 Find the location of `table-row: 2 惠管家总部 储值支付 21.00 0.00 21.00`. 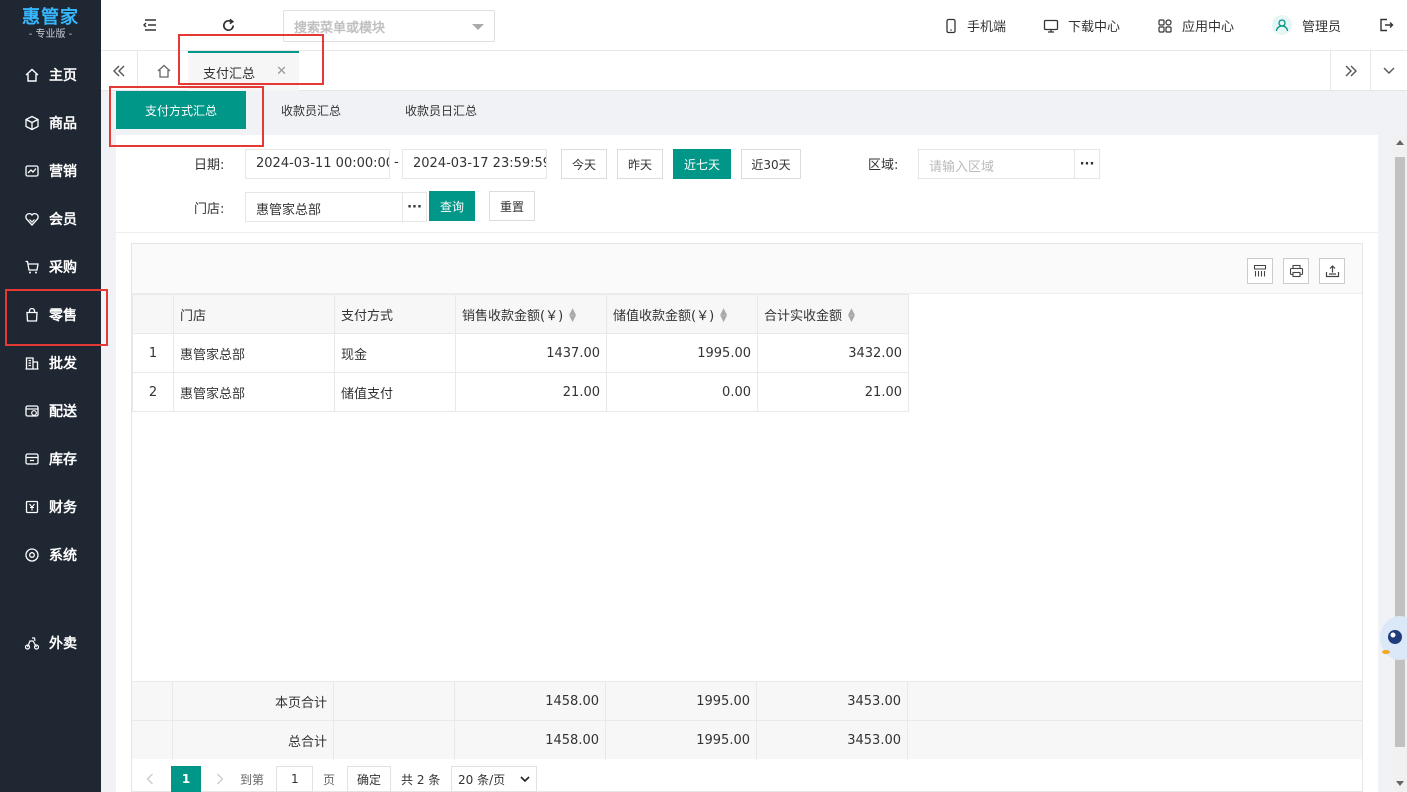

table-row: 2 惠管家总部 储值支付 21.00 0.00 21.00 is located at coordinates (520, 392).